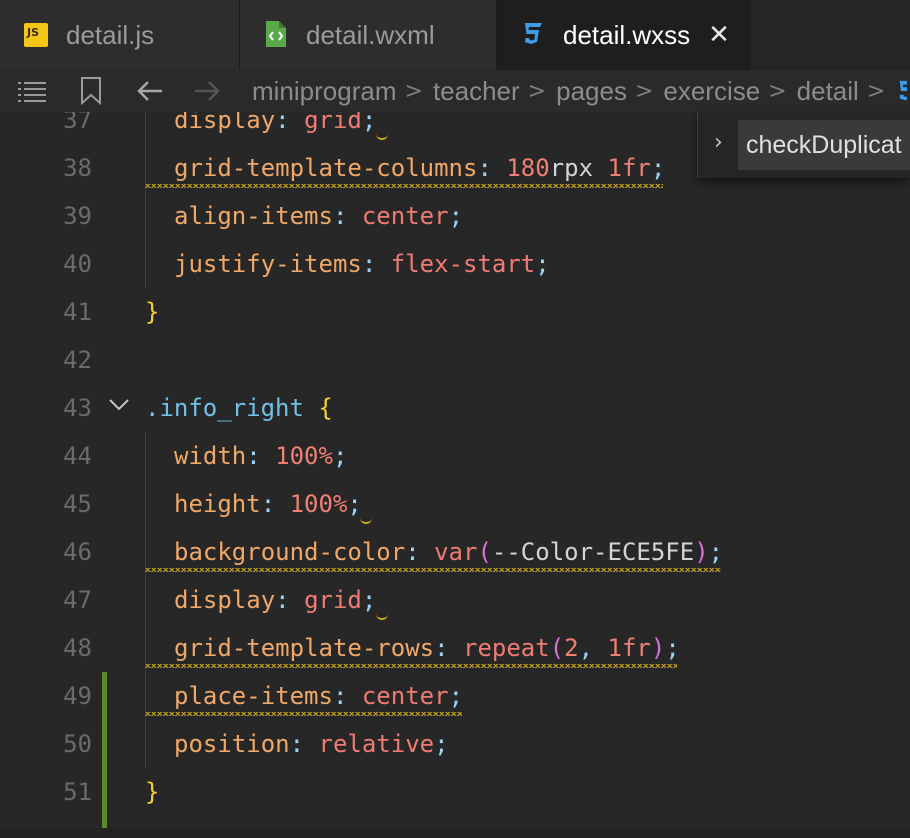 This screenshot has height=838, width=910. I want to click on code-line: 51}, so click(455, 792).